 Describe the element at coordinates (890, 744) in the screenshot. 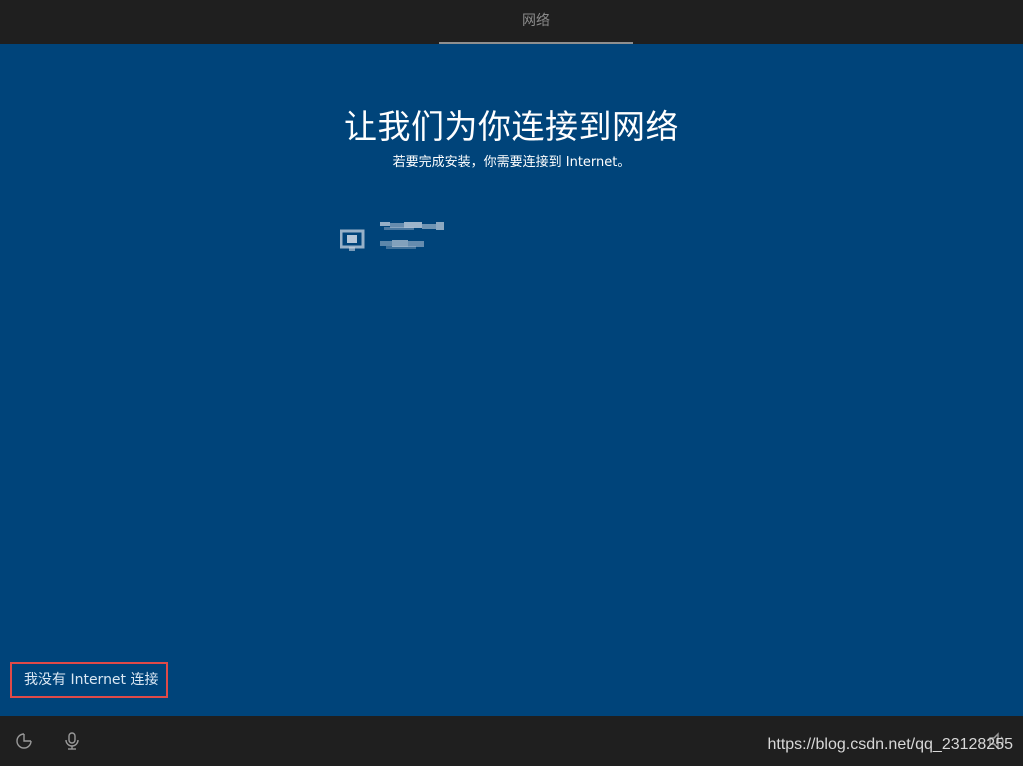

I see `watermark-url: https://blog.csdn.net/qq_23128255` at that location.